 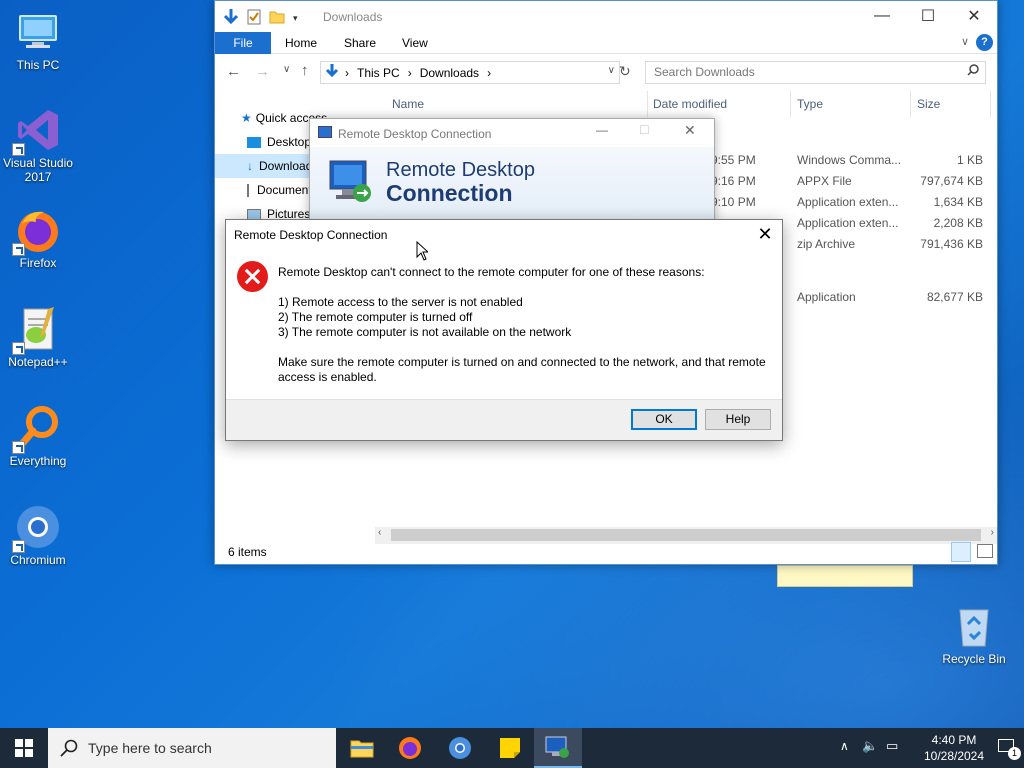 I want to click on volume-muted-icon: 🔈, so click(x=870, y=746).